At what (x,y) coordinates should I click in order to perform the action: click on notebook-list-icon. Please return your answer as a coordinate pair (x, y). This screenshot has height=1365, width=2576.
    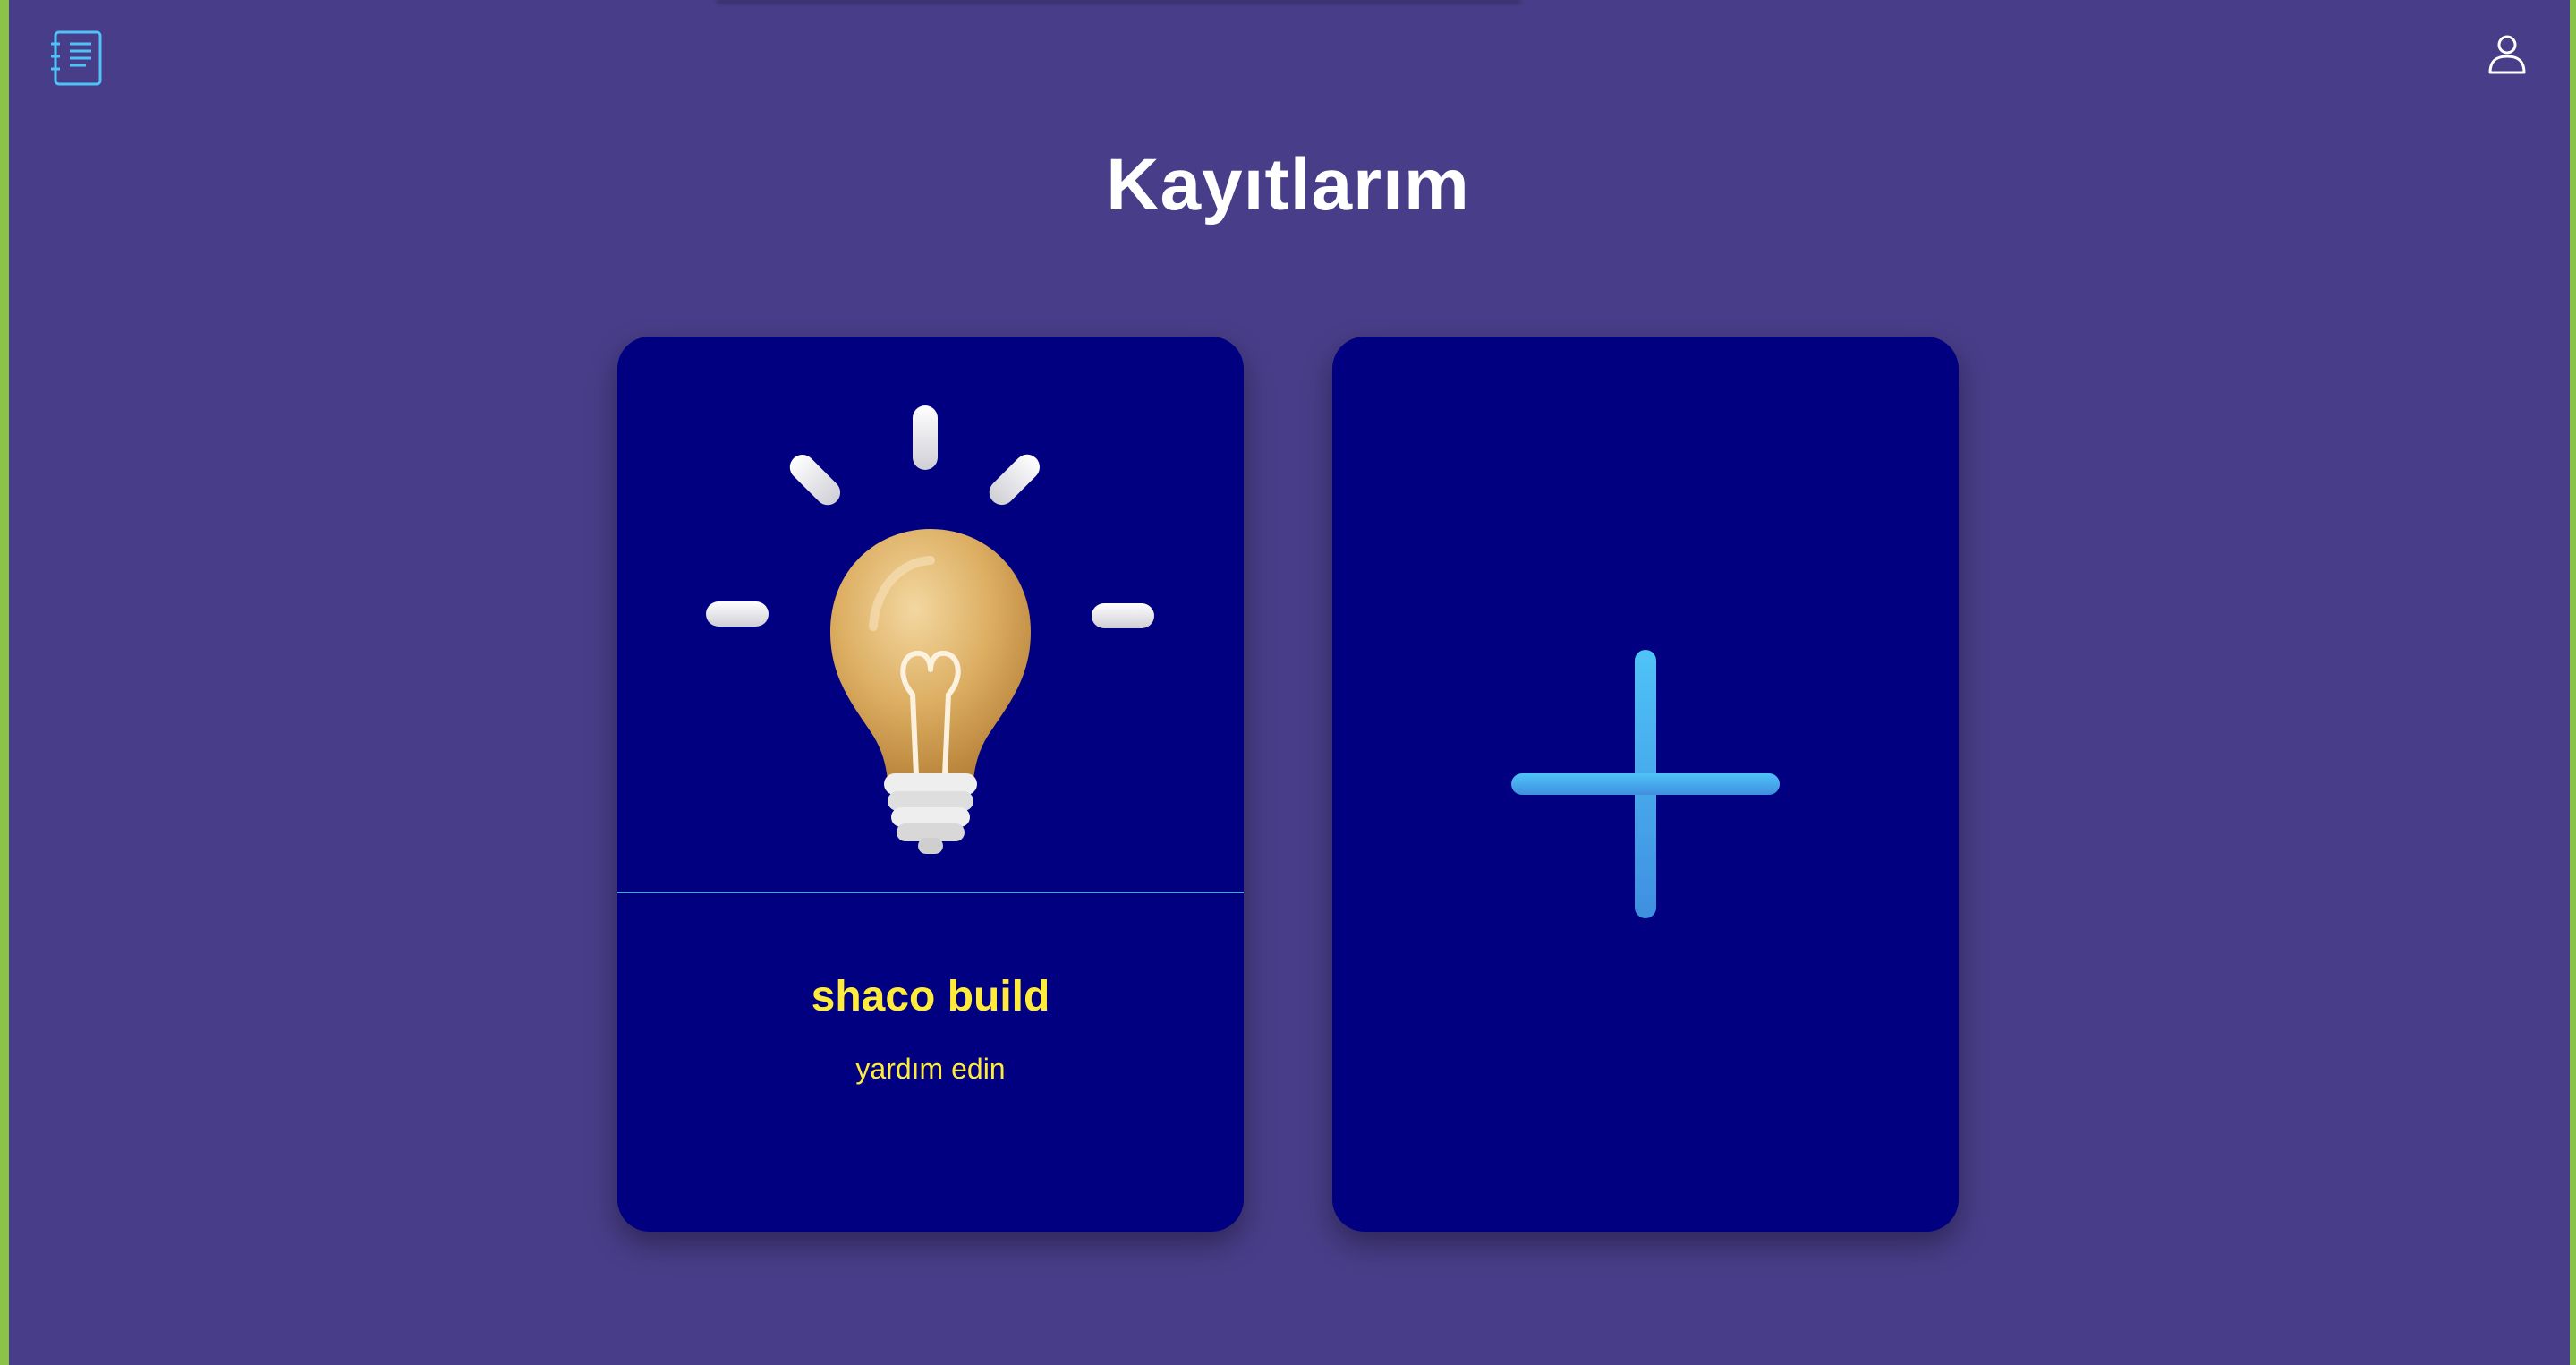
    Looking at the image, I should click on (76, 58).